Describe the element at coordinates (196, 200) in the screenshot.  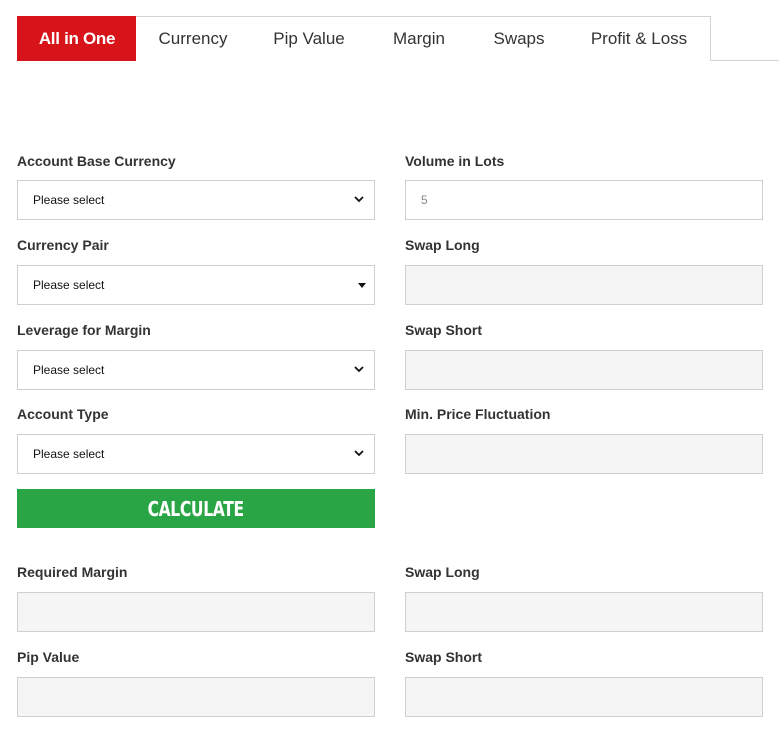
I see `account-base-currency-select: Please select` at that location.